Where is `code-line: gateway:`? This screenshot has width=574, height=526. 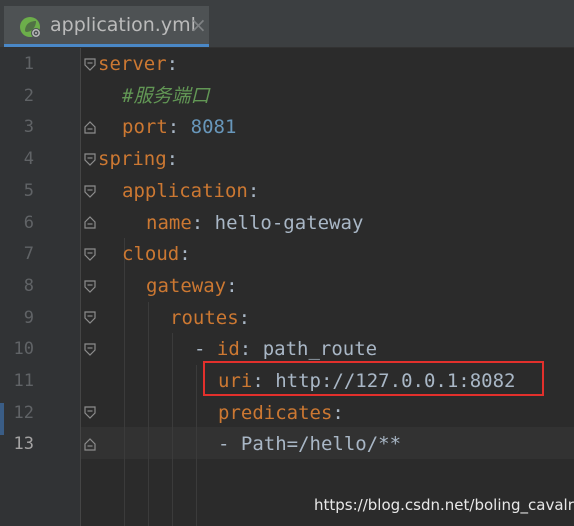 code-line: gateway: is located at coordinates (192, 286).